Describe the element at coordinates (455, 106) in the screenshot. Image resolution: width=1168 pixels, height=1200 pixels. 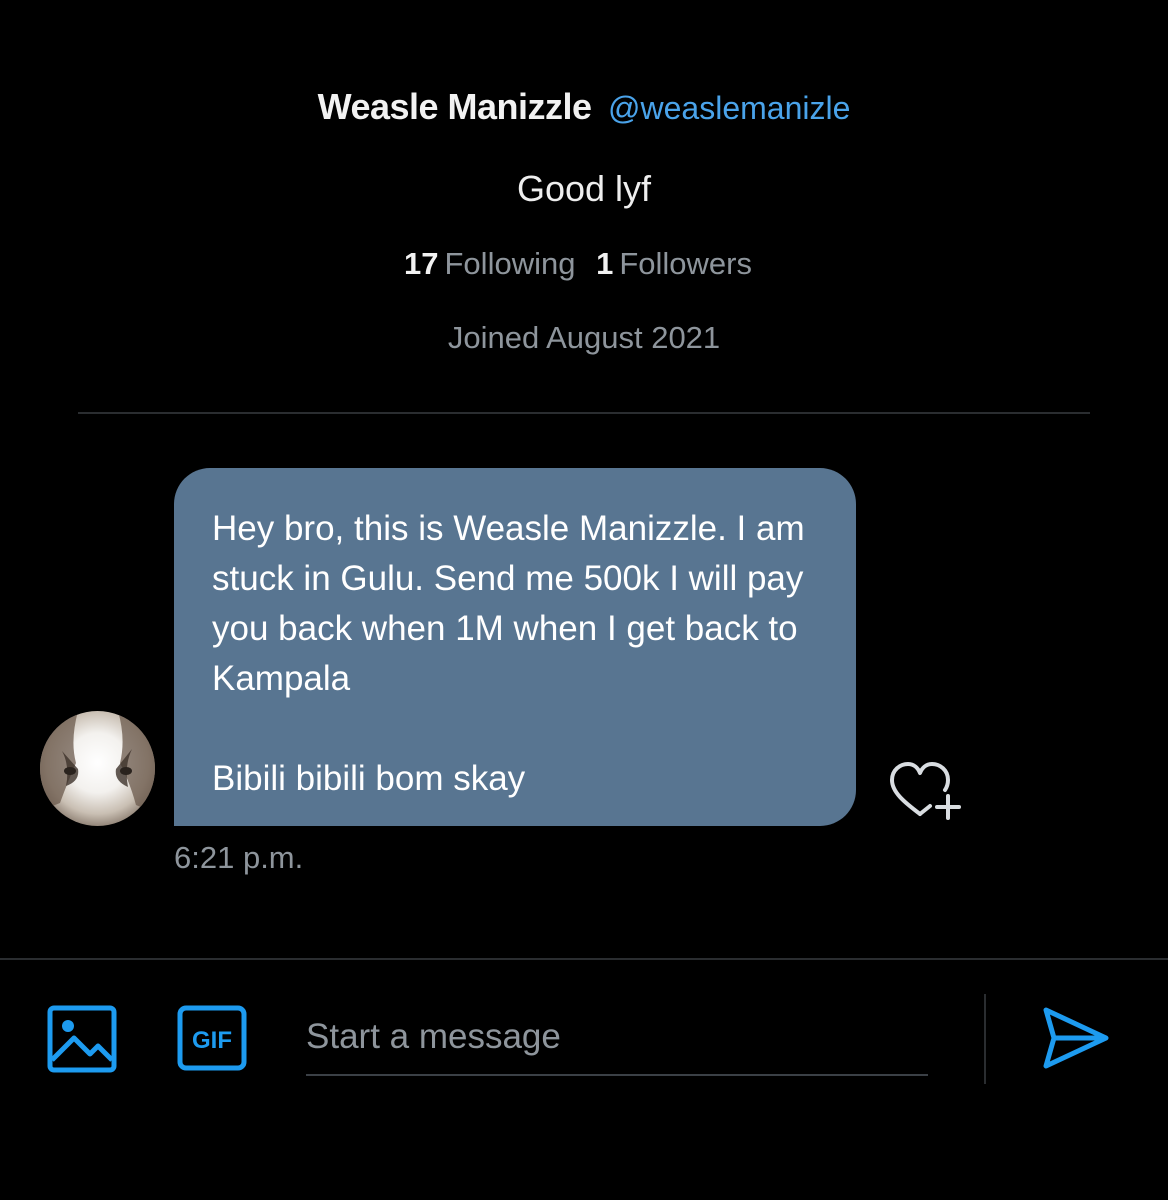
I see `profile-display-name: Weasle Manizzle` at that location.